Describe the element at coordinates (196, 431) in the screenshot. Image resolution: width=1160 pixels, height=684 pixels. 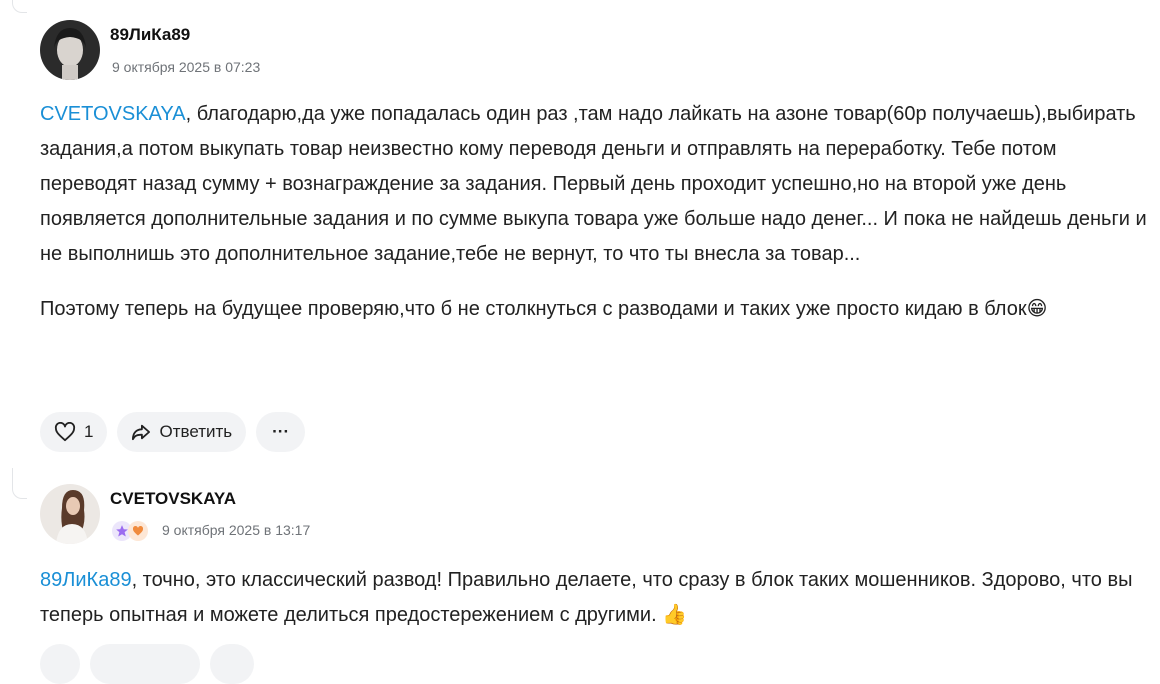
I see `reply-label: Ответить` at that location.